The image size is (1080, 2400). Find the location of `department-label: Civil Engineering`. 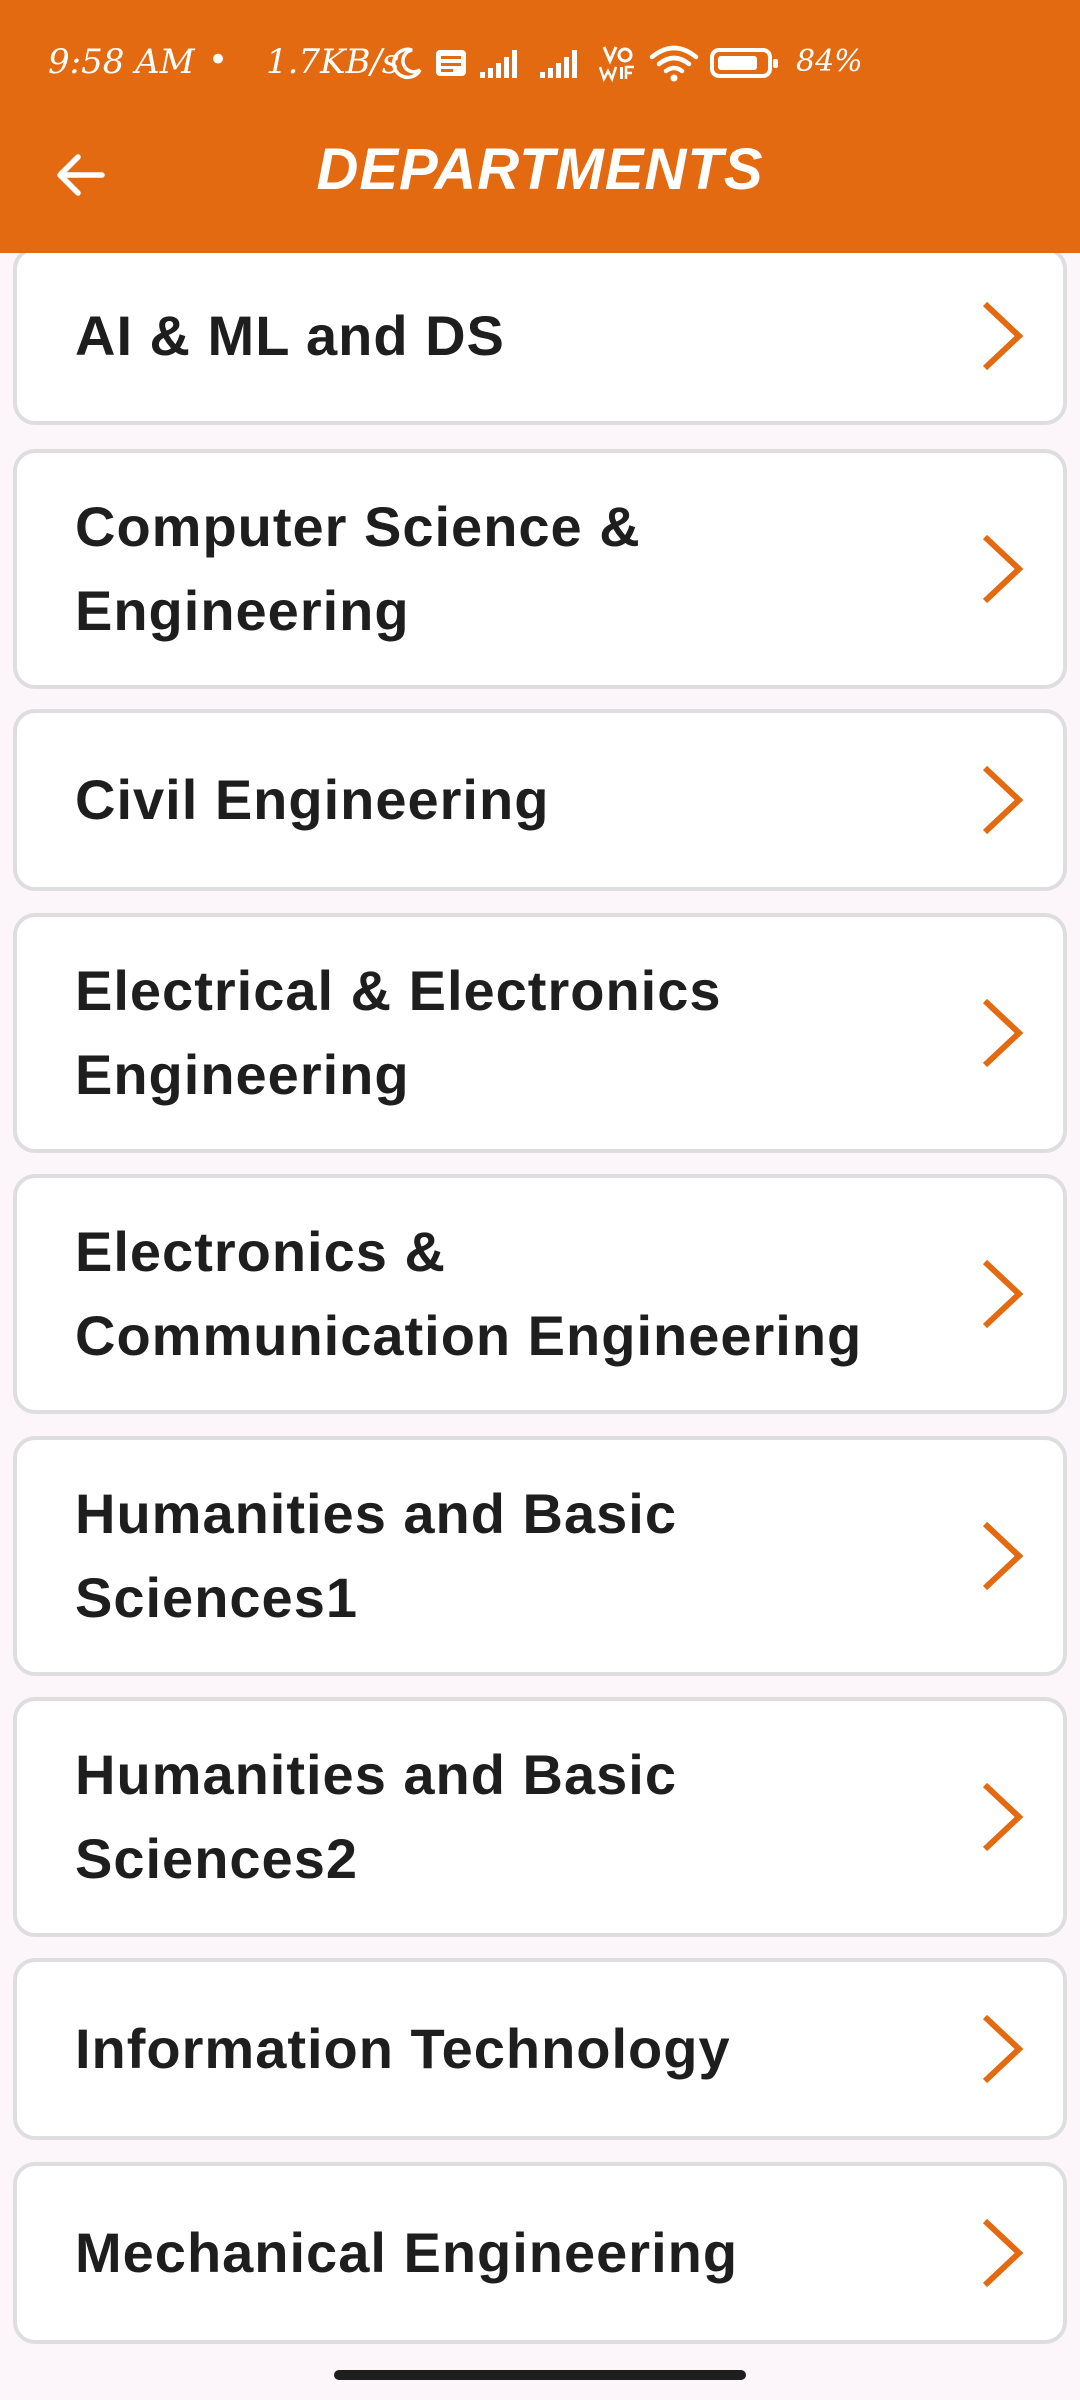

department-label: Civil Engineering is located at coordinates (312, 799).